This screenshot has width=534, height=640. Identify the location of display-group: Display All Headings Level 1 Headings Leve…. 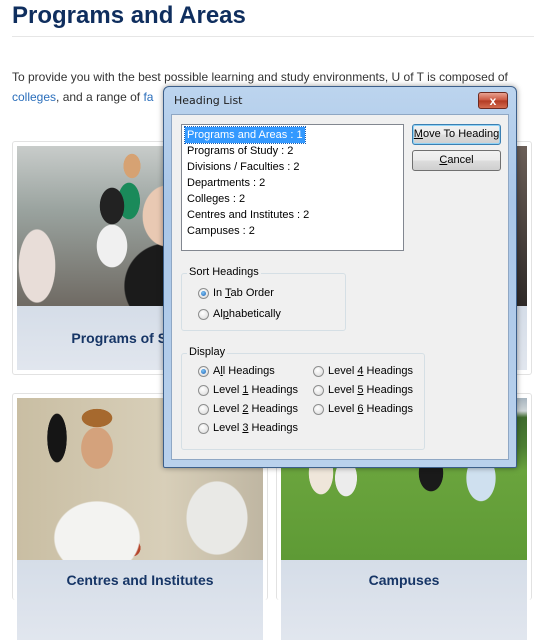
(303, 398).